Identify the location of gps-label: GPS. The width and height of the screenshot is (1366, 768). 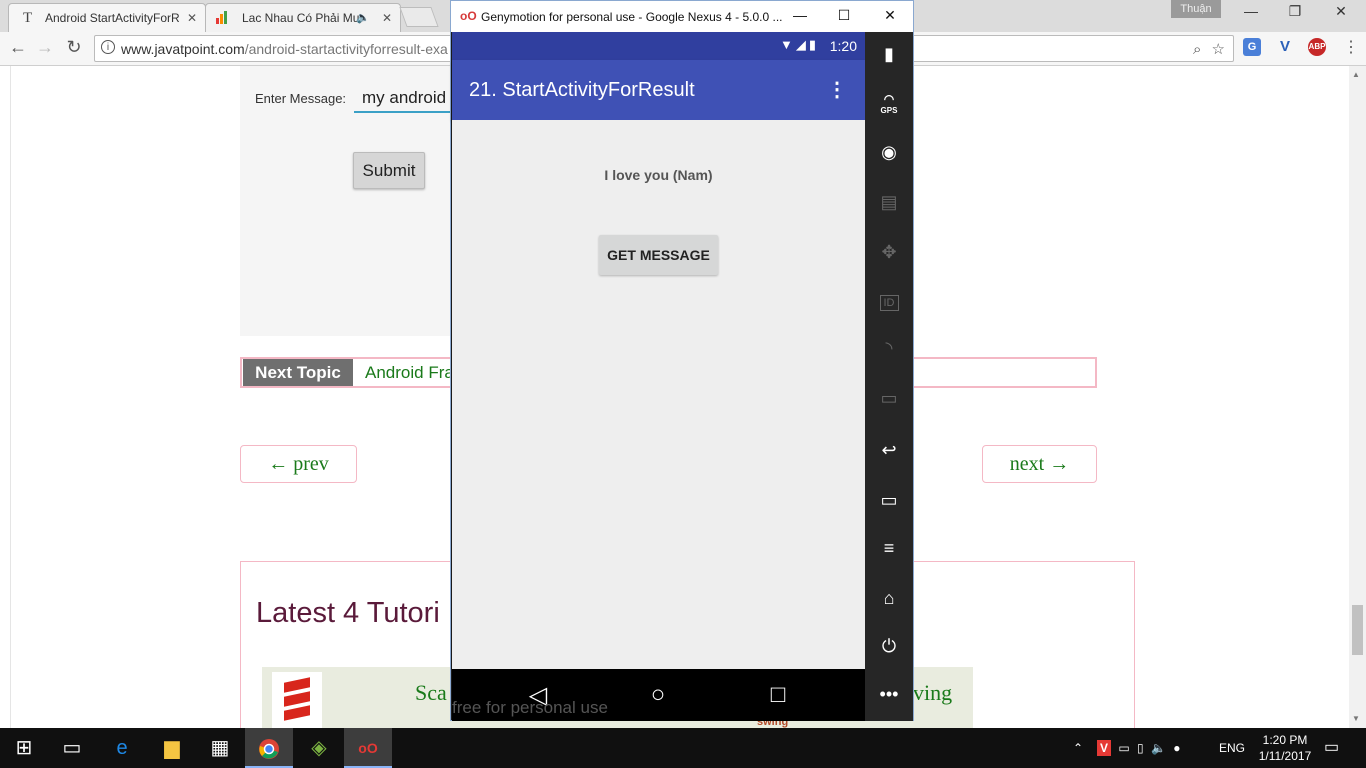
(889, 110).